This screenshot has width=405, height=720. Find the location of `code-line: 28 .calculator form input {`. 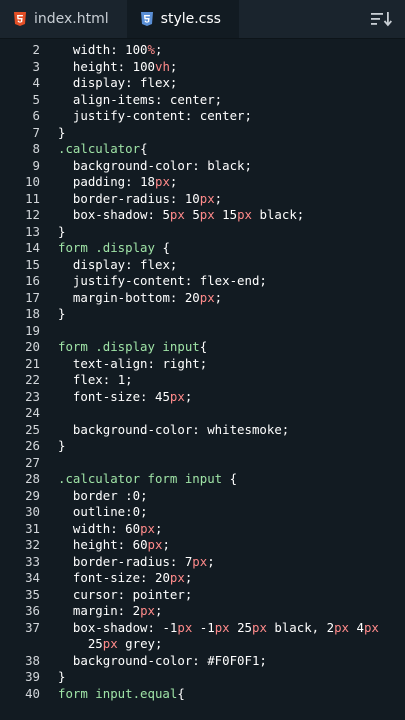

code-line: 28 .calculator form input { is located at coordinates (202, 479).